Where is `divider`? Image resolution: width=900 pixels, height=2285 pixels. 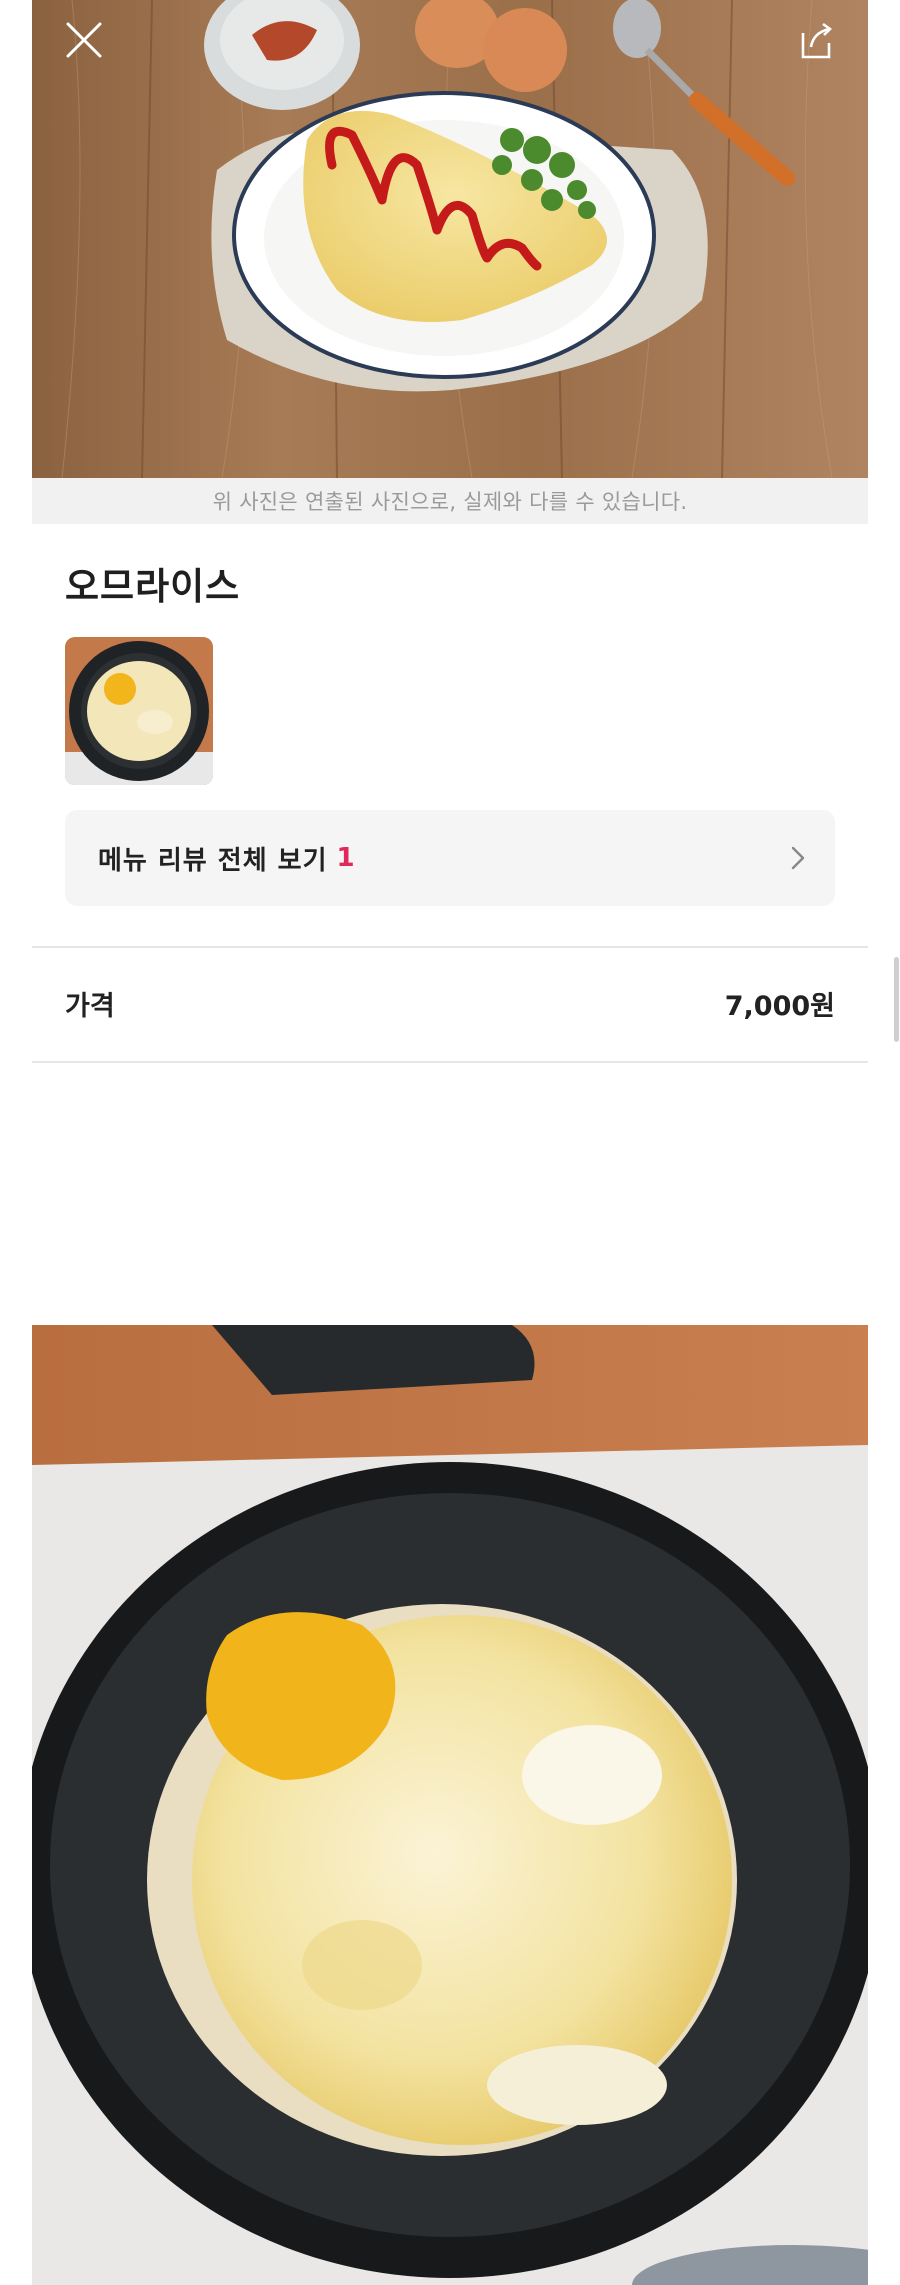
divider is located at coordinates (450, 1062).